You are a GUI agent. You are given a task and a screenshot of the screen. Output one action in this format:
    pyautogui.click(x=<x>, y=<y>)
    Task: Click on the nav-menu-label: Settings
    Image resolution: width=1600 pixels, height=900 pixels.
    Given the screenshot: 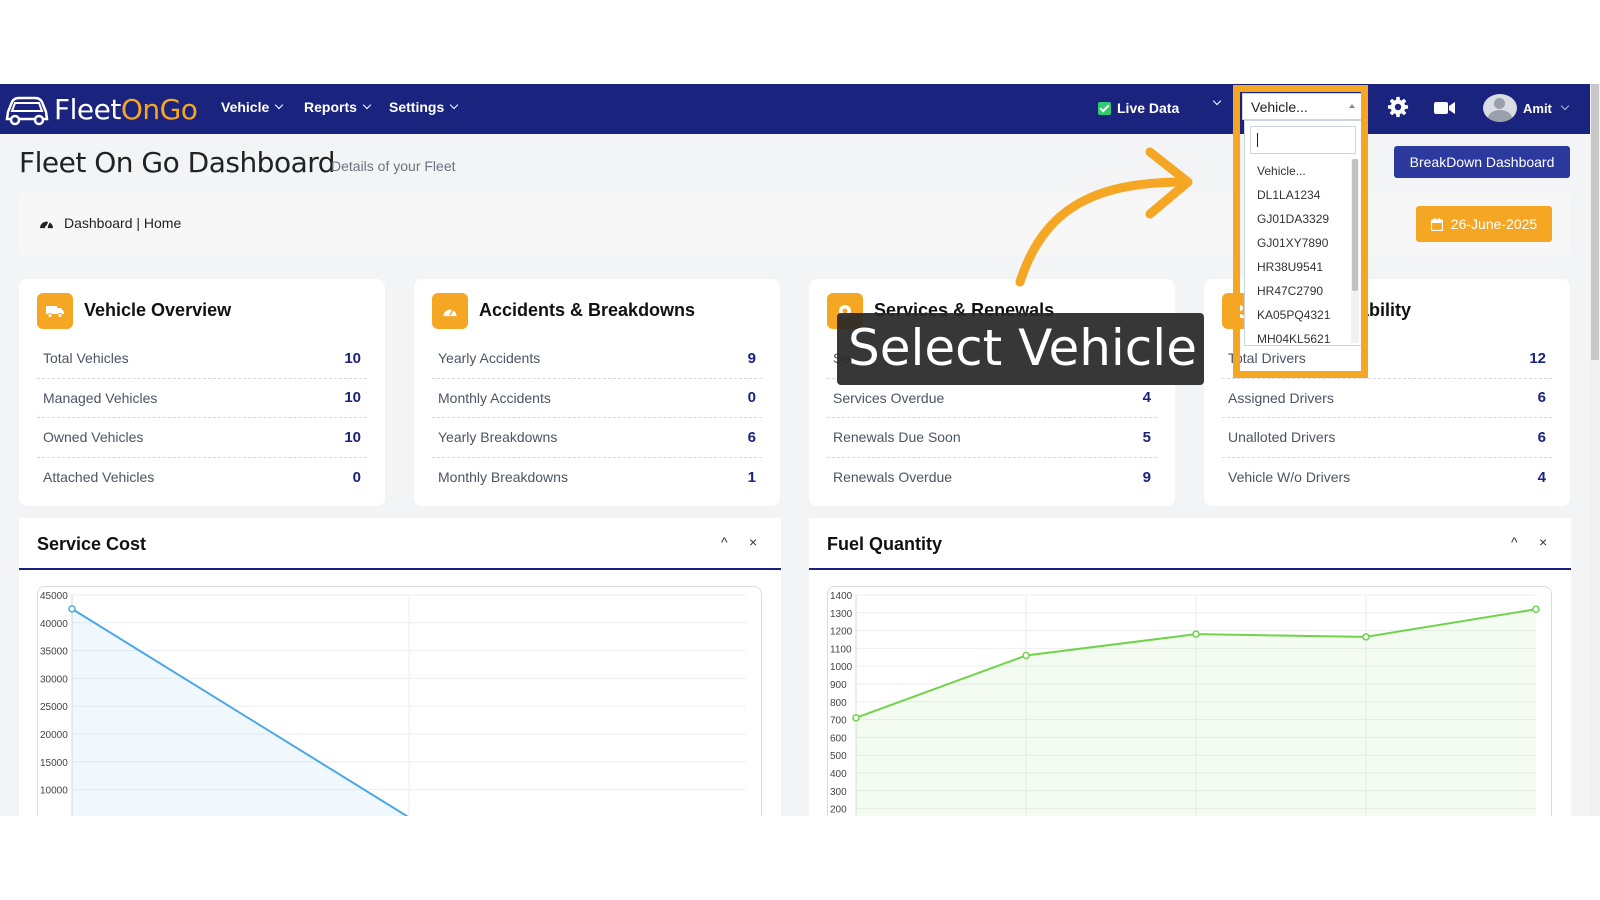 What is the action you would take?
    pyautogui.click(x=417, y=107)
    